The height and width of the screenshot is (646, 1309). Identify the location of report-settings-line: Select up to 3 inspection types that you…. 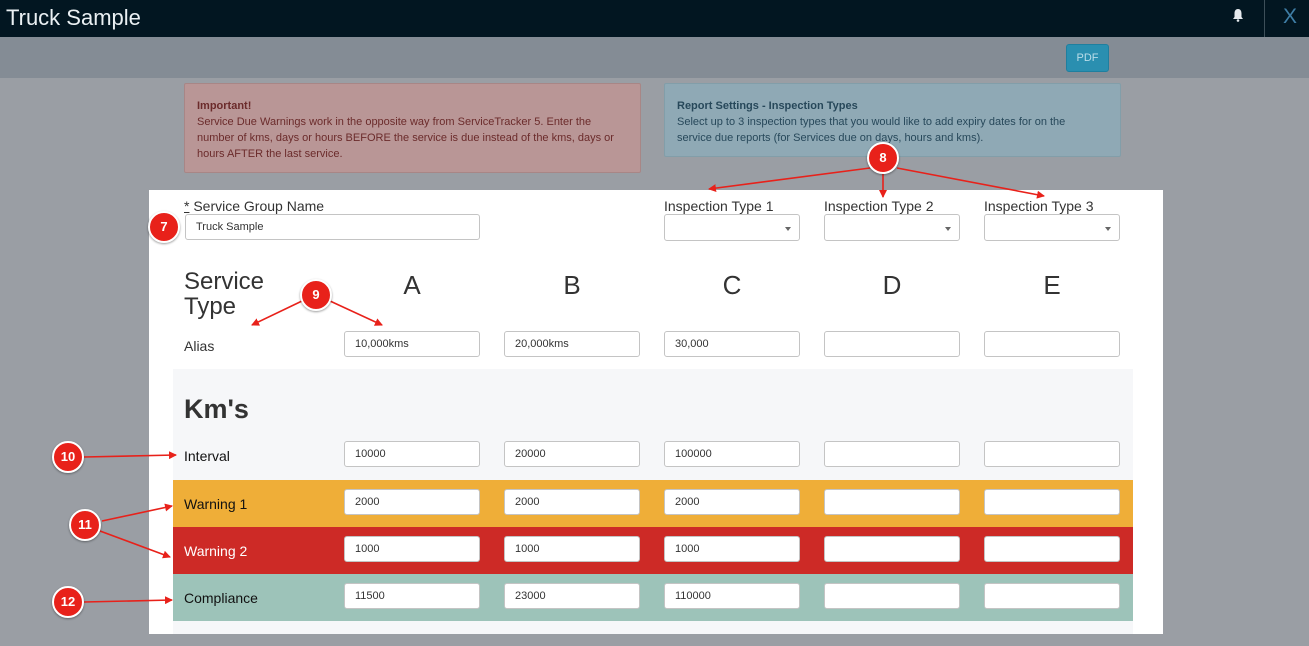
(871, 122).